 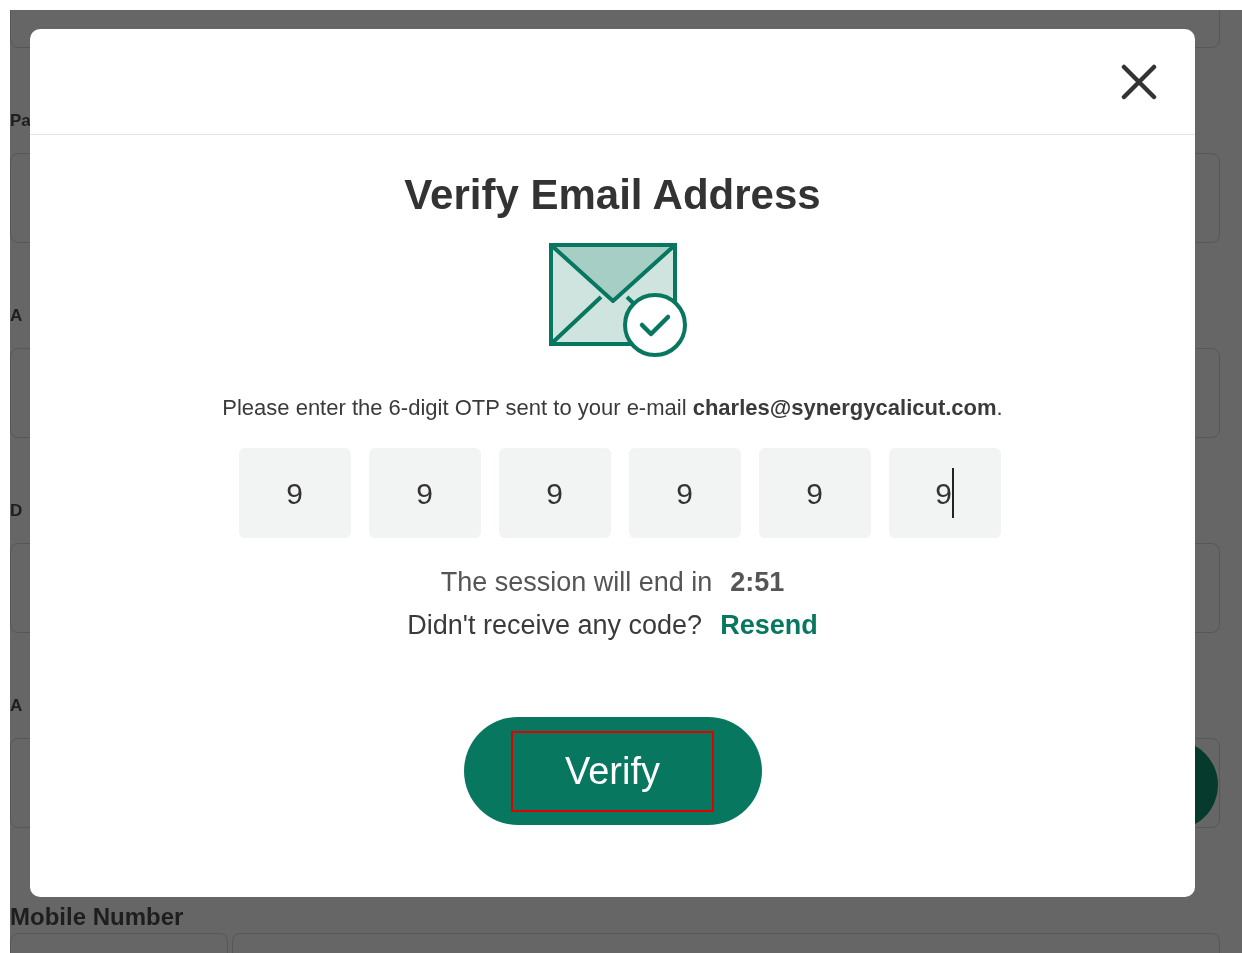 What do you see at coordinates (1139, 81) in the screenshot?
I see `close-icon` at bounding box center [1139, 81].